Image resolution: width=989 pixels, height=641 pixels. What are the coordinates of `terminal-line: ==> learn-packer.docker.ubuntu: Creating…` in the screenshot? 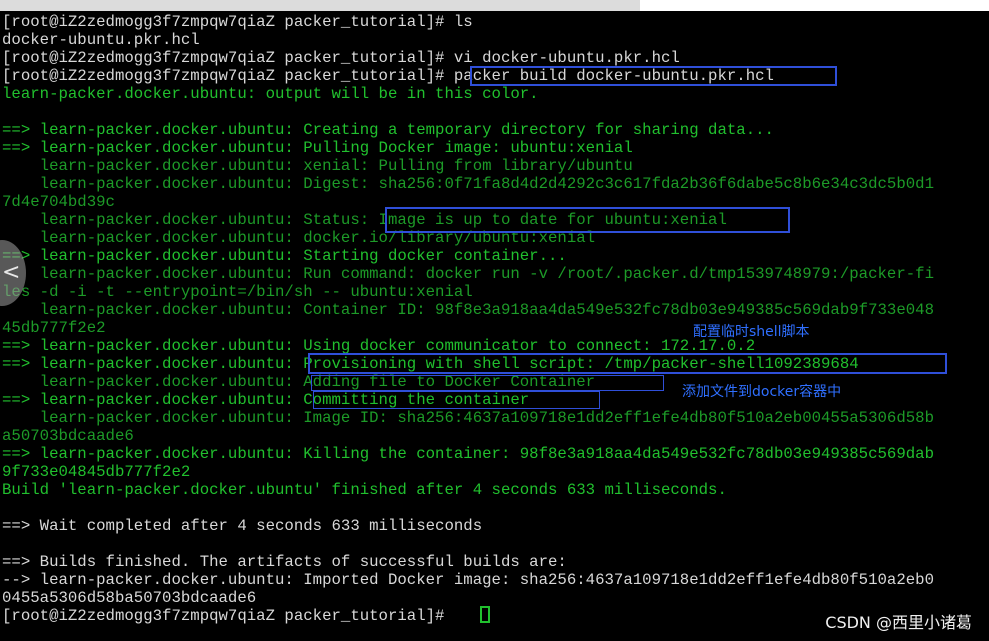 It's located at (388, 130).